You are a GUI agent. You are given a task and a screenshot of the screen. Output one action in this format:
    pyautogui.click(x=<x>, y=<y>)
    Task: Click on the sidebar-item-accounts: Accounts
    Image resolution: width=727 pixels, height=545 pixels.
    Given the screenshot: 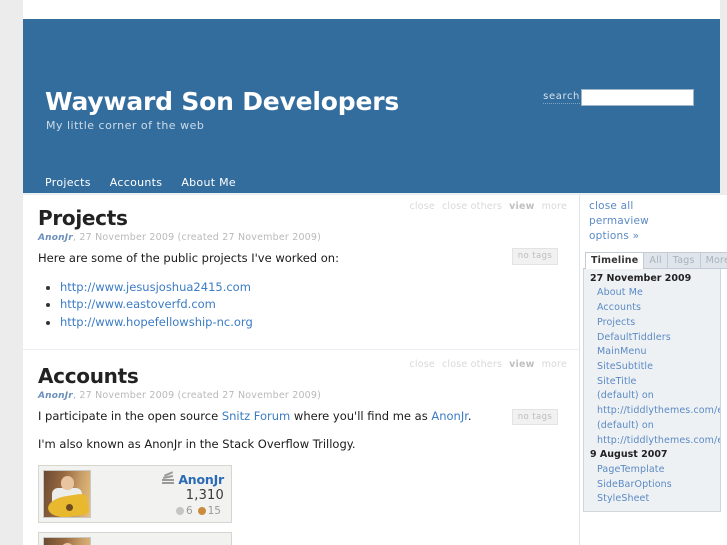 What is the action you would take?
    pyautogui.click(x=652, y=308)
    